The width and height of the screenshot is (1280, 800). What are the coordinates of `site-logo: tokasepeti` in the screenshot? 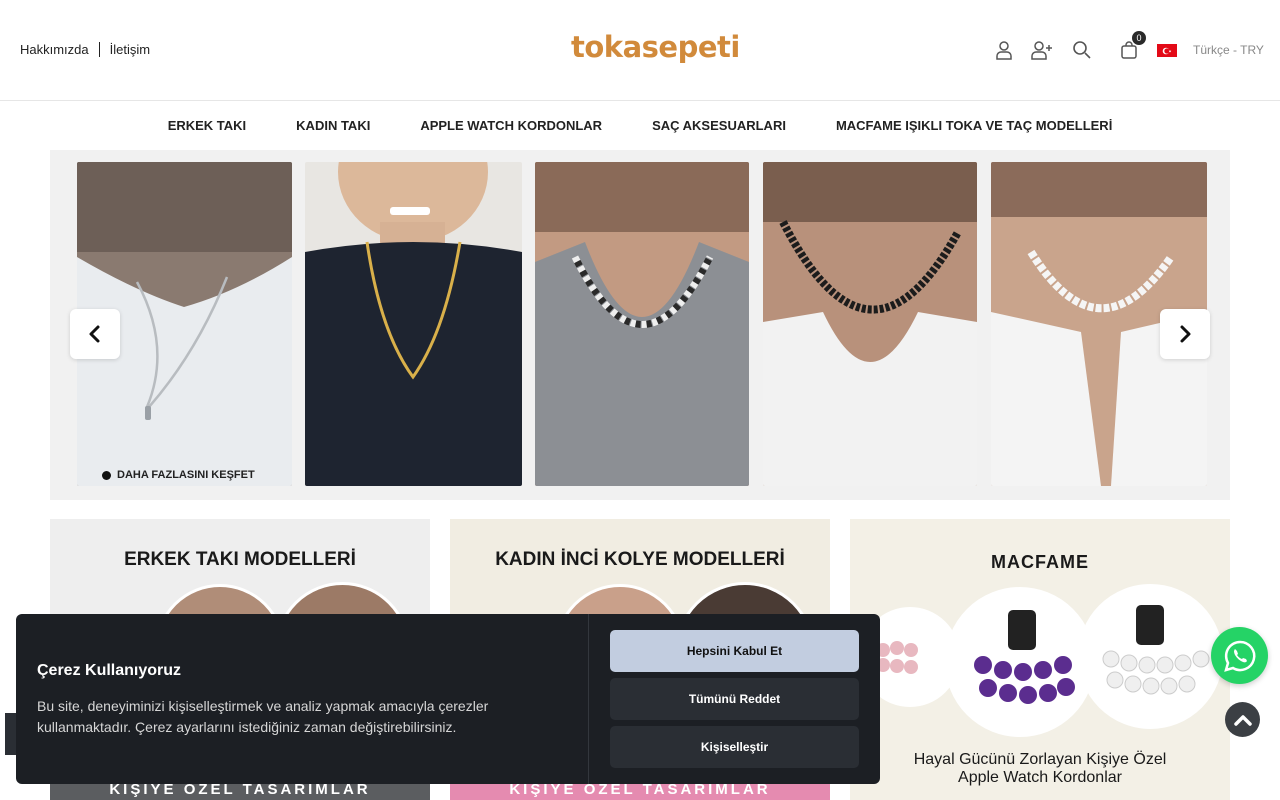 It's located at (655, 47).